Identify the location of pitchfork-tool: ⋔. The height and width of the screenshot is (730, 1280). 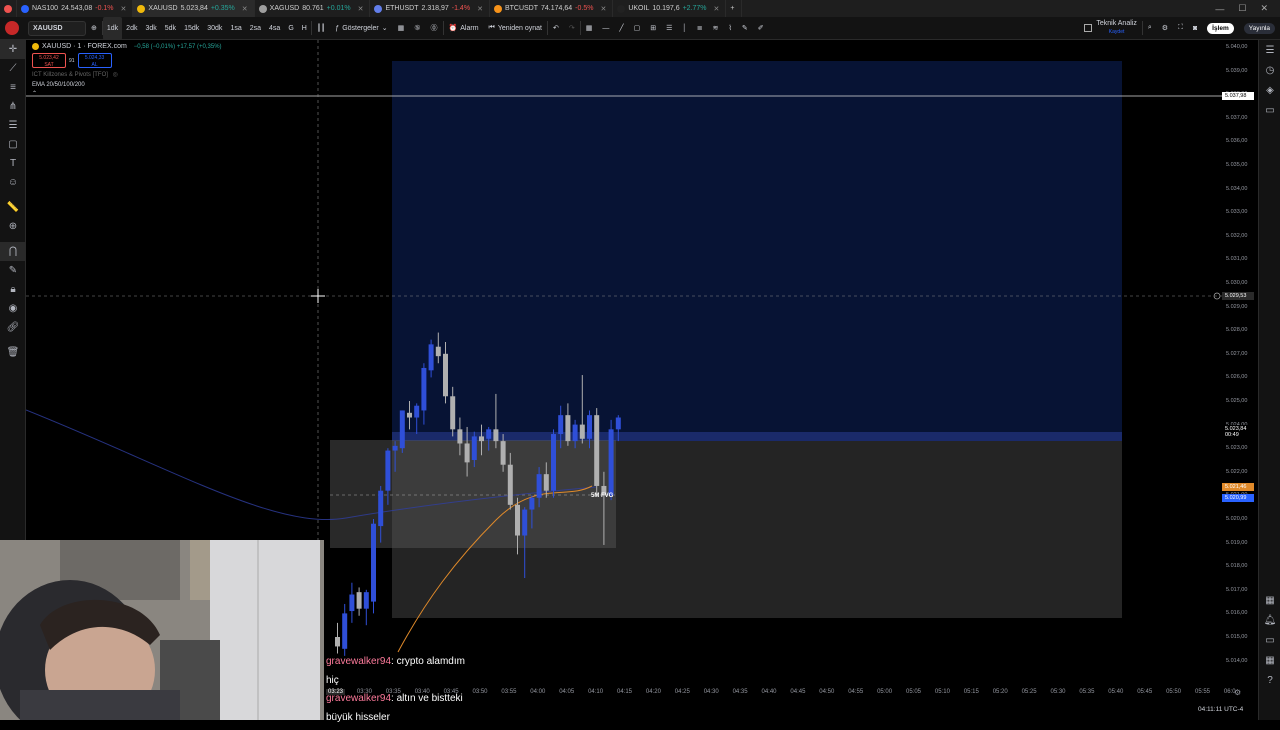
(13, 106).